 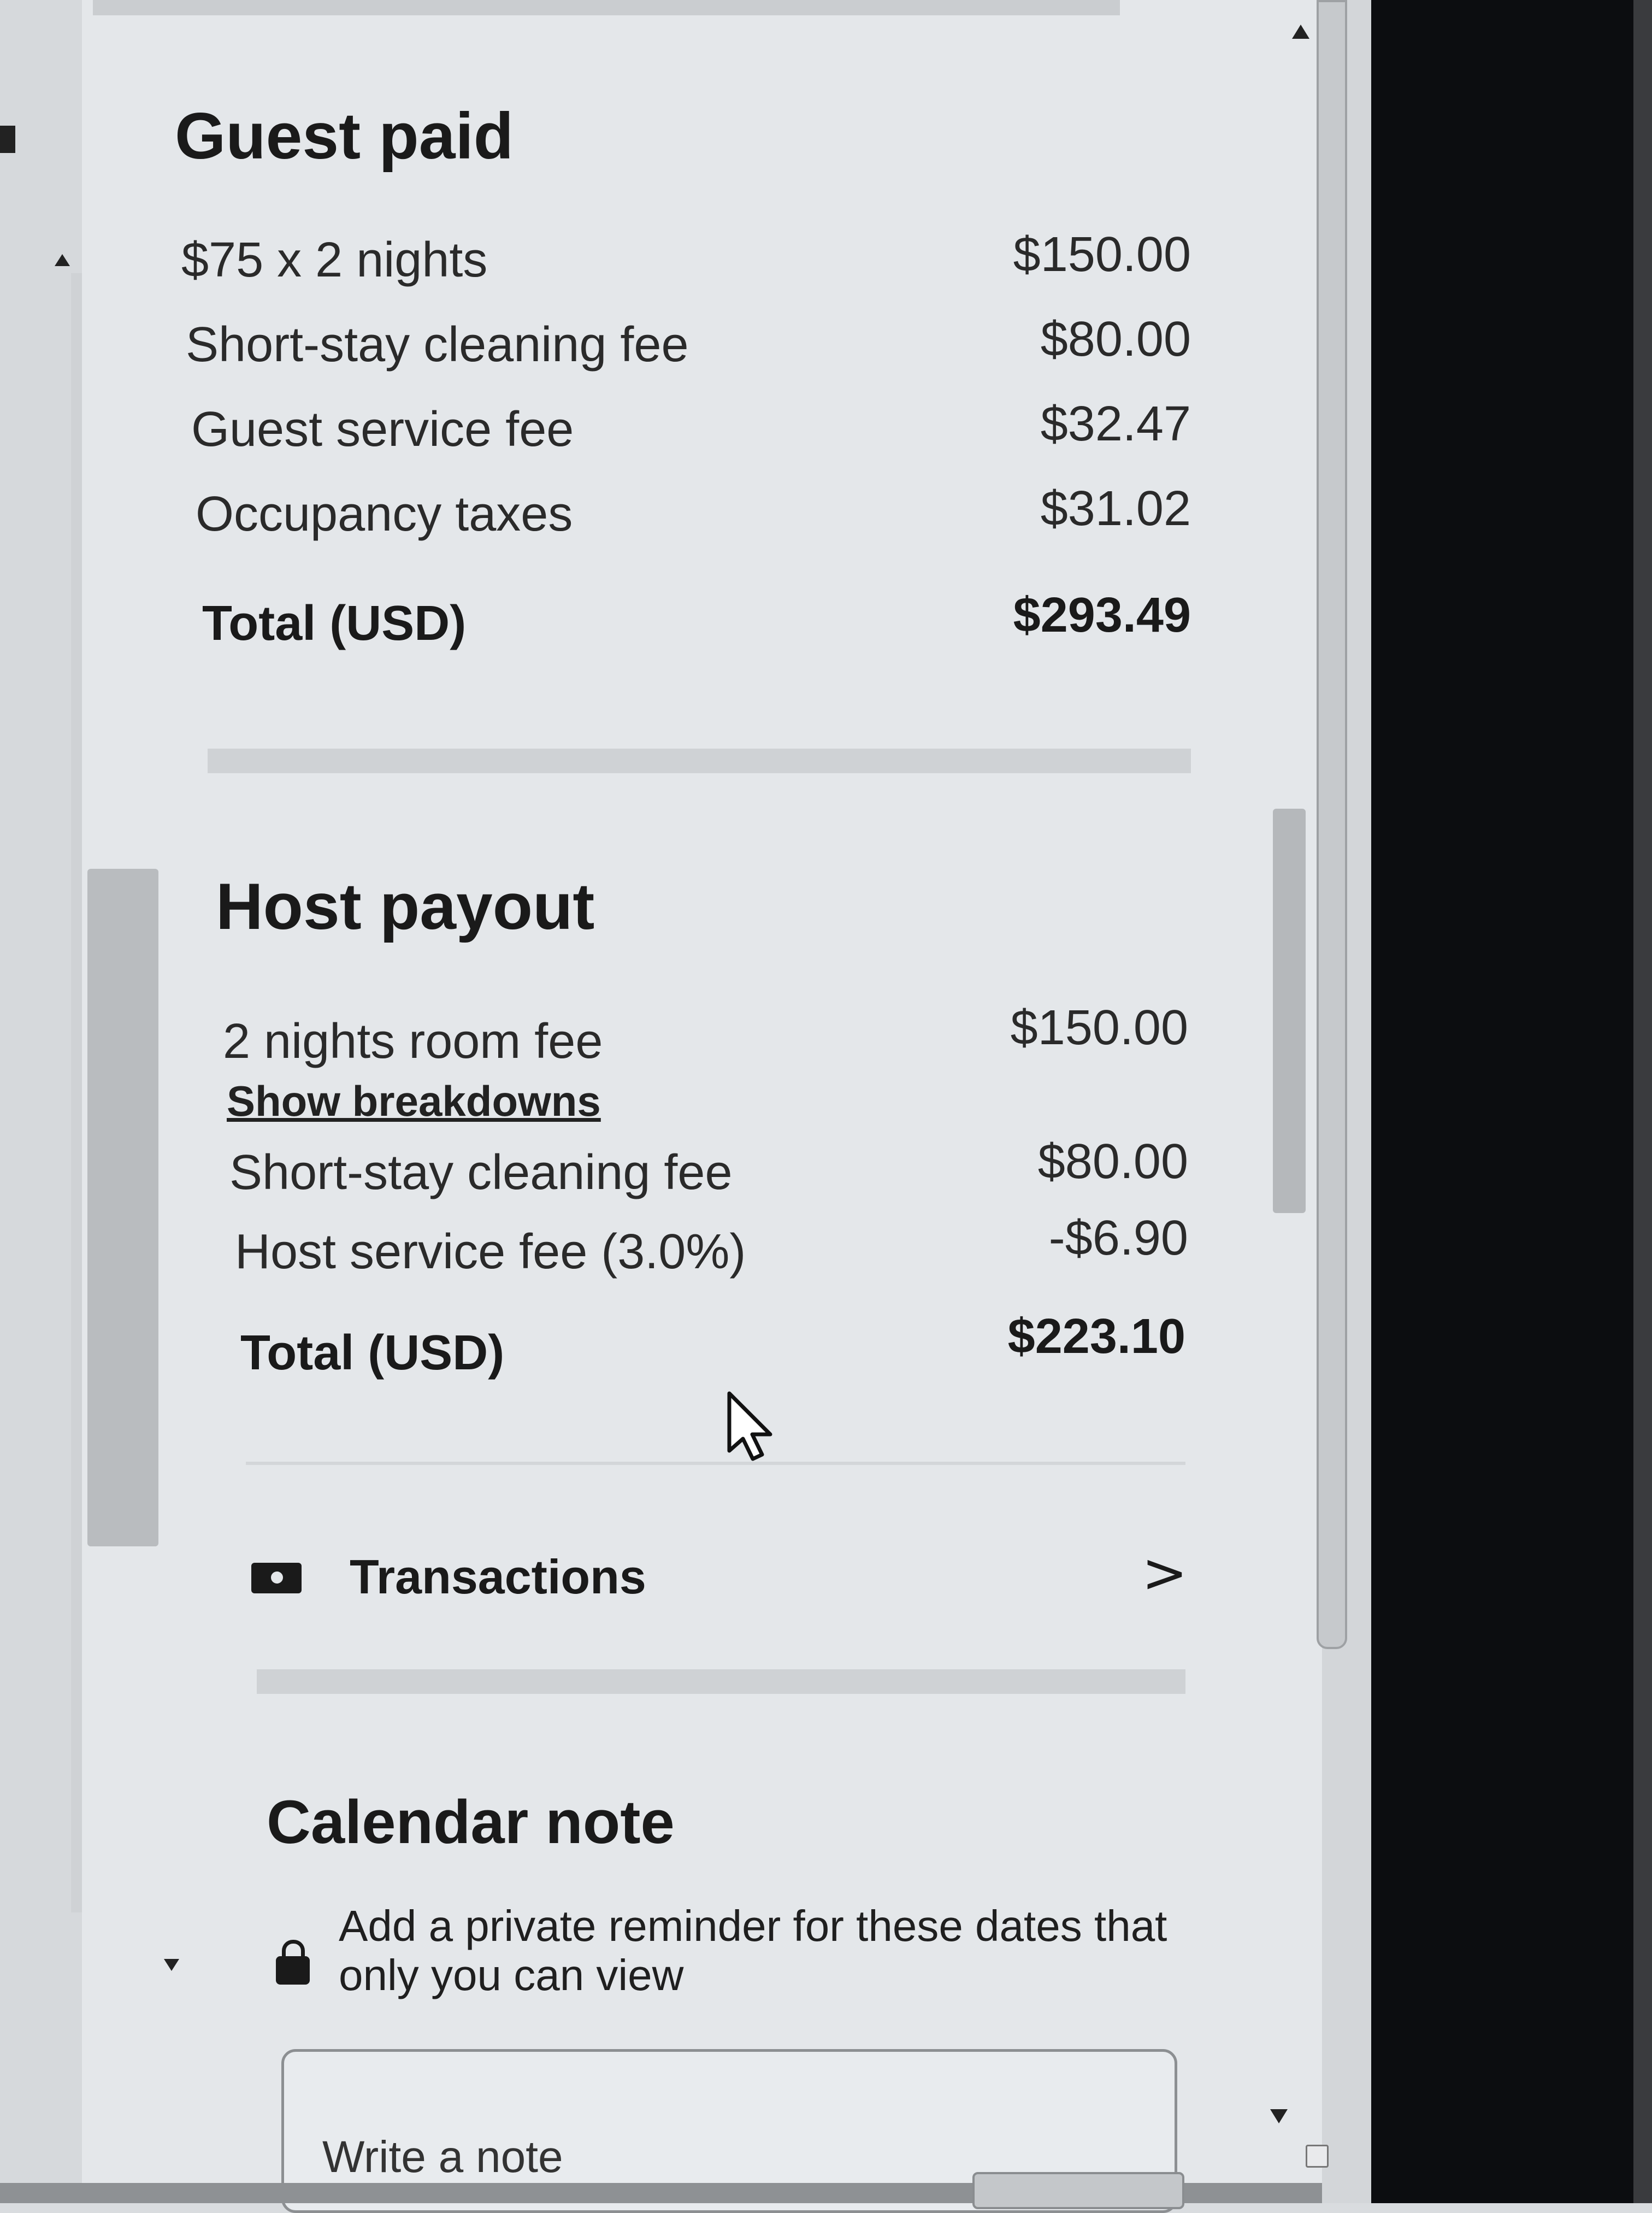 I want to click on guest-row-label: $75 x 2 nights, so click(x=334, y=260).